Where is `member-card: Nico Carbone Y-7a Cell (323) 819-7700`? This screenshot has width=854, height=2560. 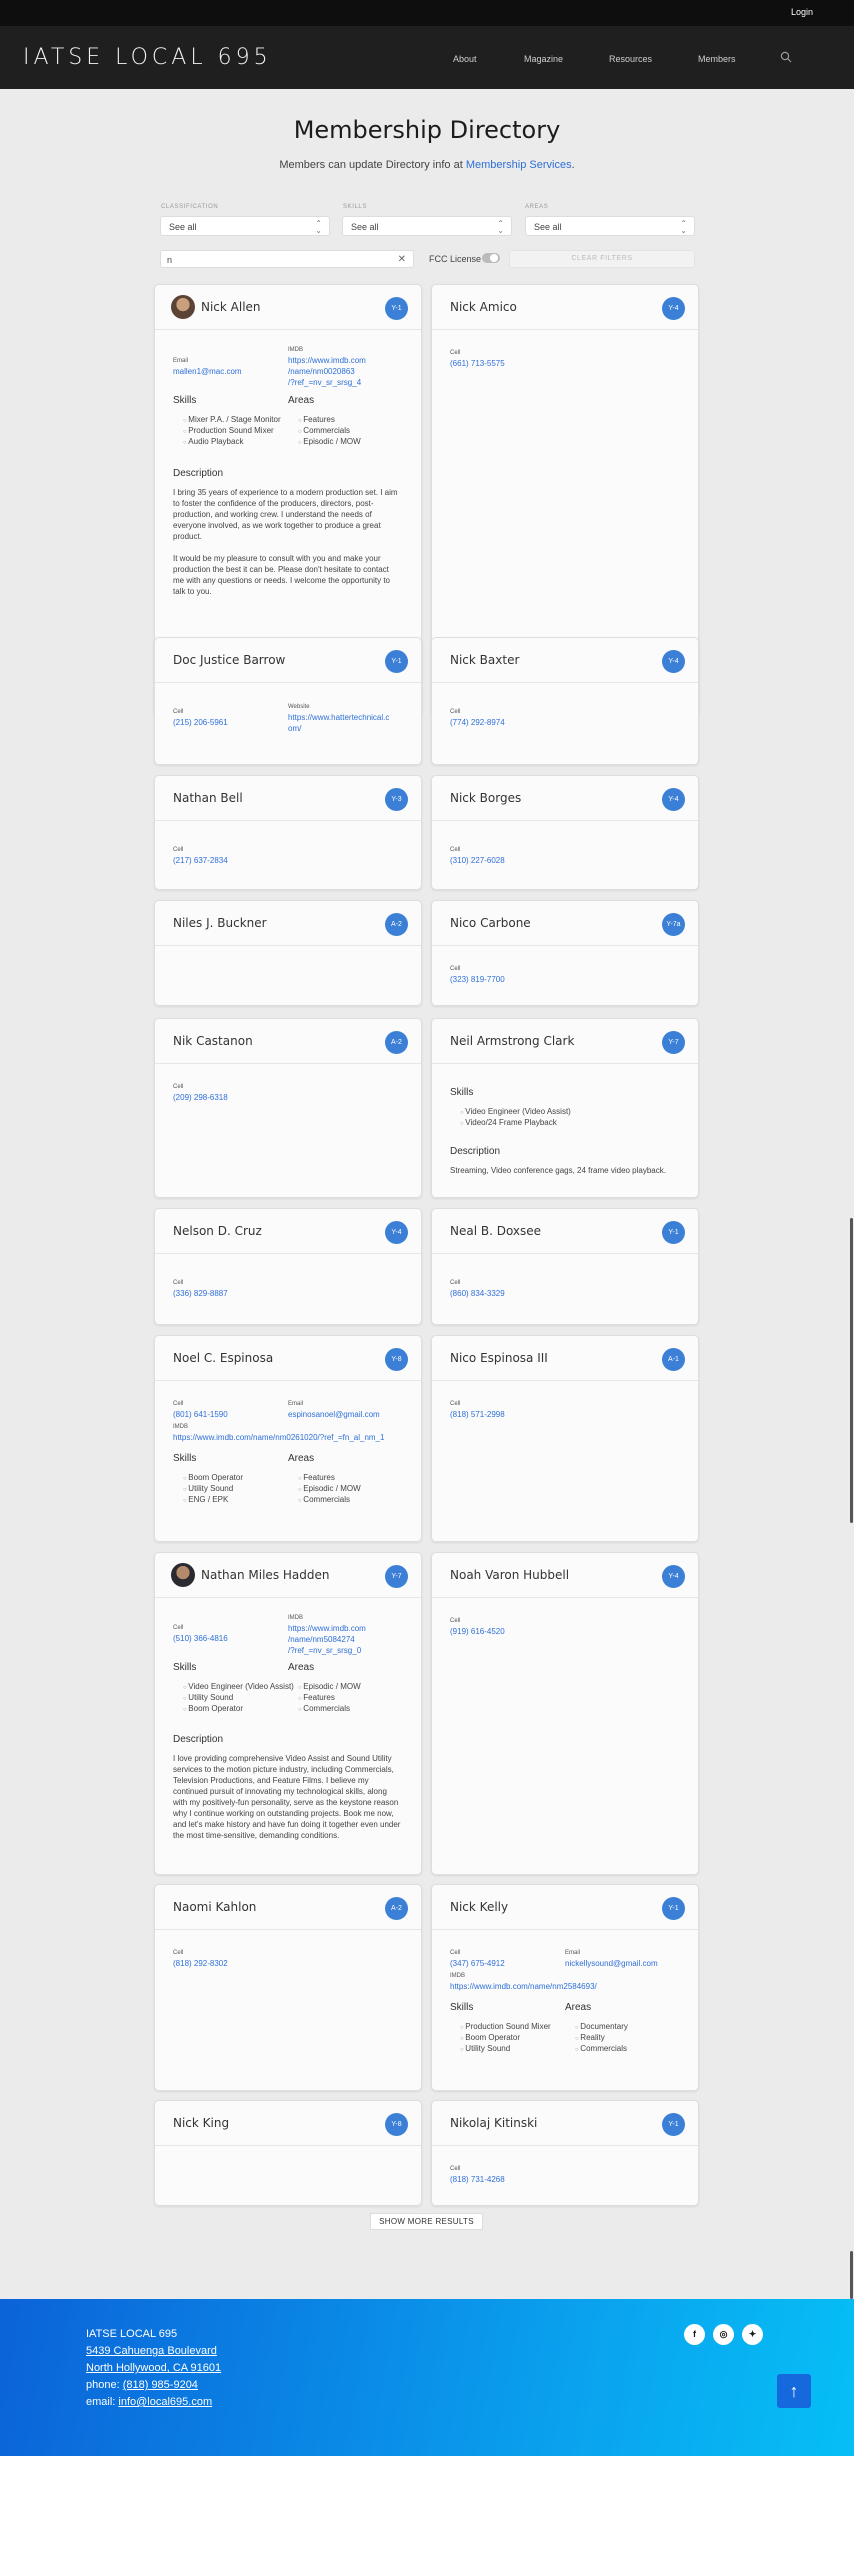
member-card: Nico Carbone Y-7a Cell (323) 819-7700 is located at coordinates (565, 953).